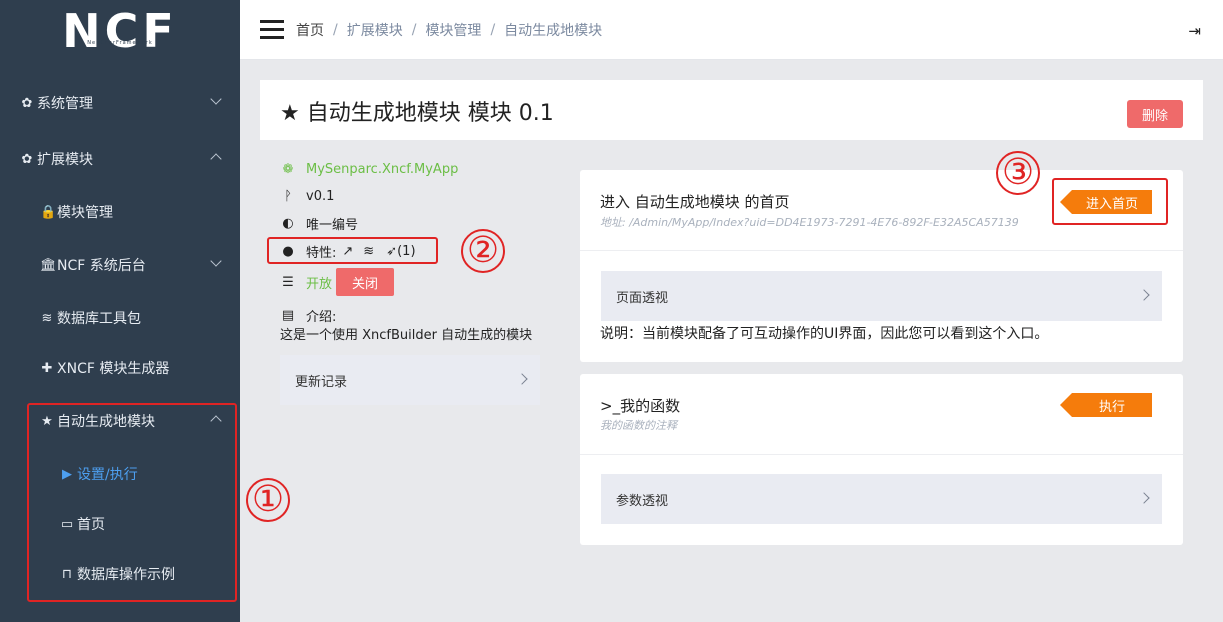 This screenshot has width=1223, height=622. I want to click on intro-text-row: 这是一个使用 XncfBuilder 自动生成的模块, so click(406, 333).